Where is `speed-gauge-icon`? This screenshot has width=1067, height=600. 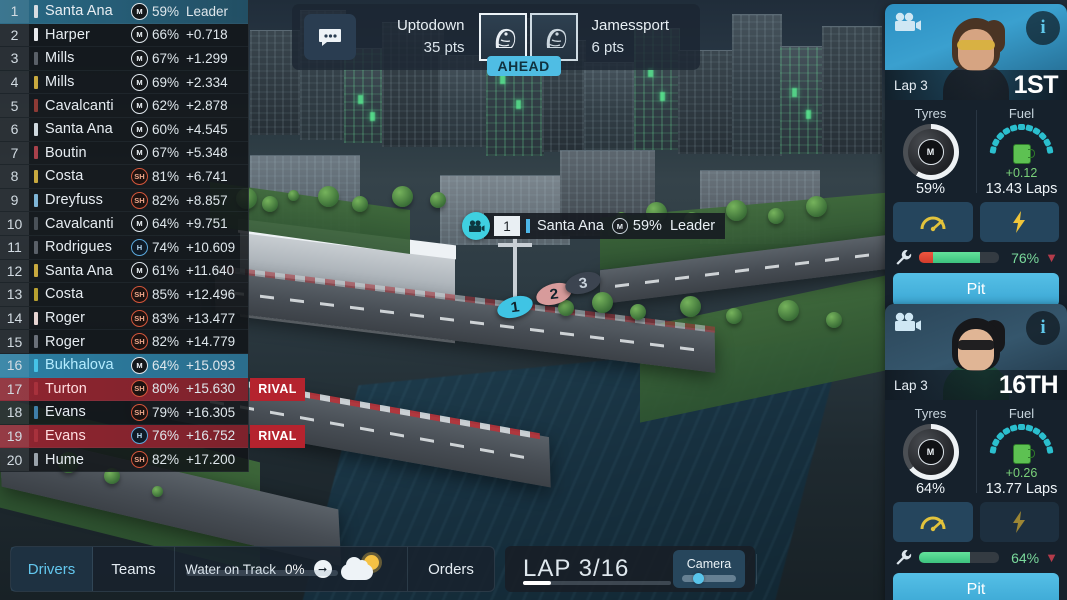 speed-gauge-icon is located at coordinates (933, 524).